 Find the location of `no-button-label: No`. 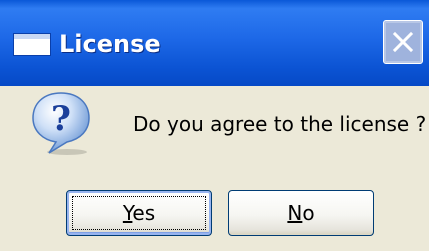

no-button-label: No is located at coordinates (301, 213).